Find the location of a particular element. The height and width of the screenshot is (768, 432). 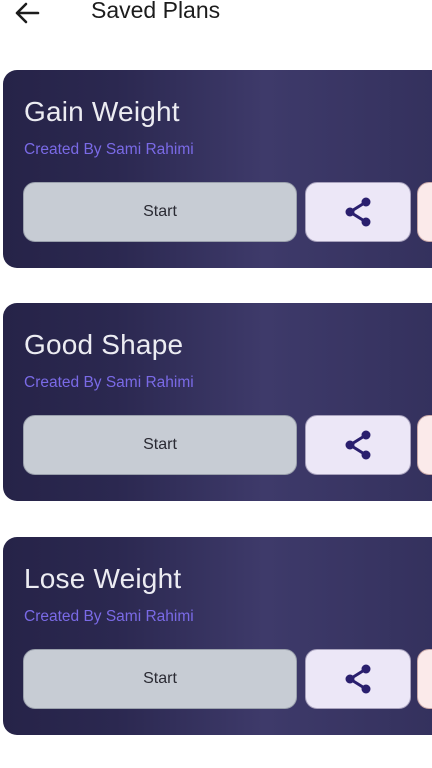

plan-title: Good Shape is located at coordinates (104, 344).